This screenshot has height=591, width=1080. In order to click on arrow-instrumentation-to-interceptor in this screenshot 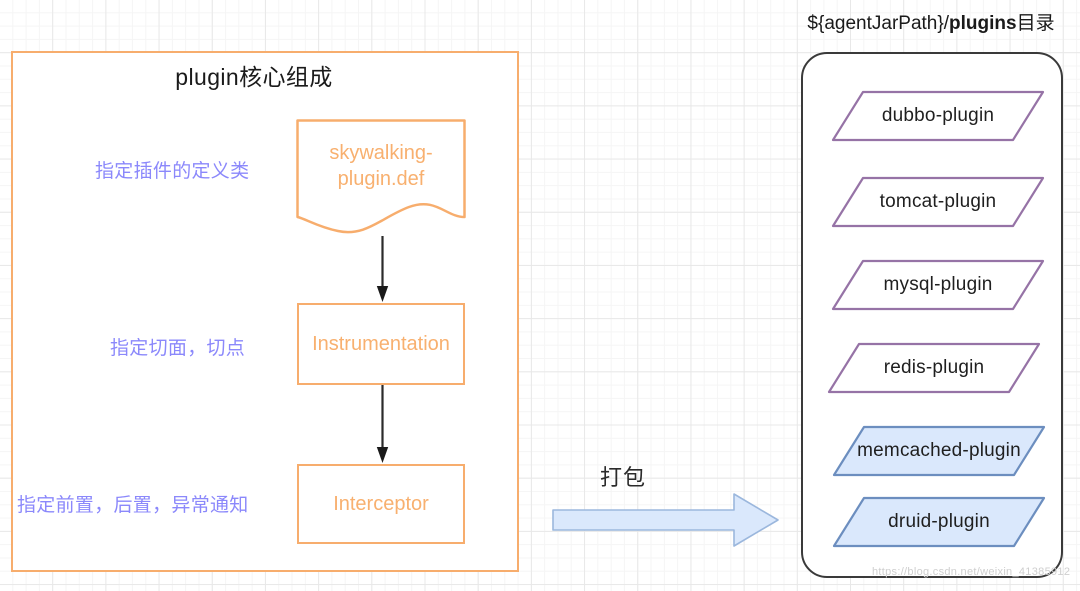, I will do `click(382, 427)`.